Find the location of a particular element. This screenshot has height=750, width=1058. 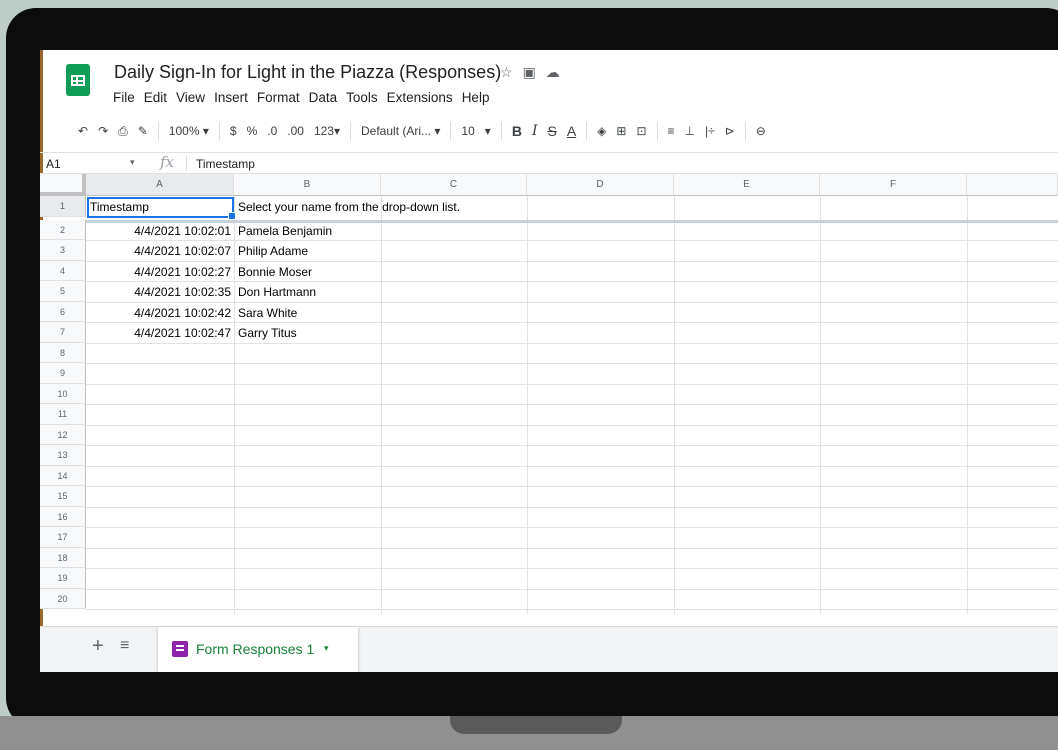

menu-help: Help is located at coordinates (476, 97).